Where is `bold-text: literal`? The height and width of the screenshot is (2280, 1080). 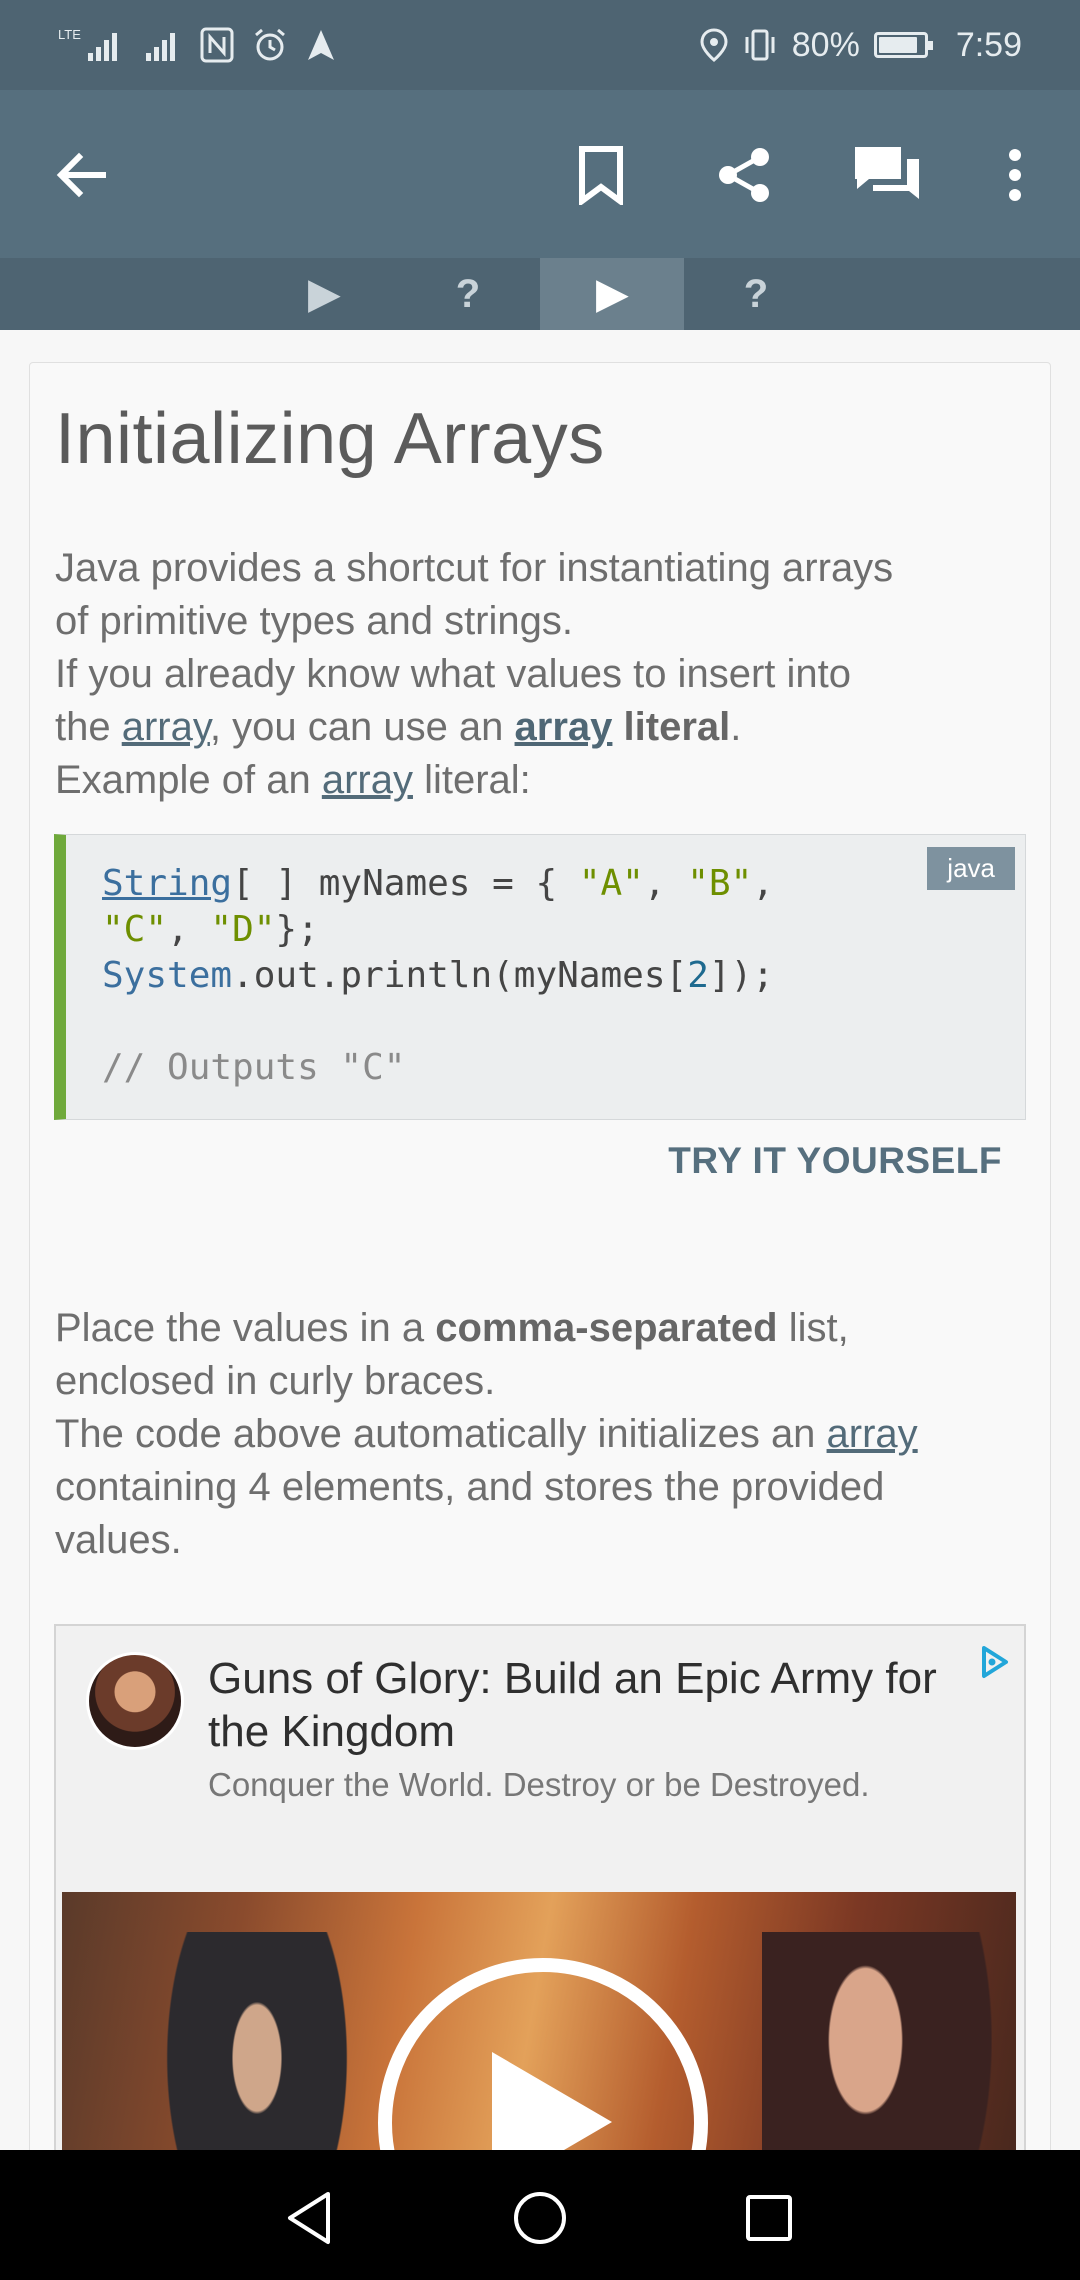
bold-text: literal is located at coordinates (671, 727).